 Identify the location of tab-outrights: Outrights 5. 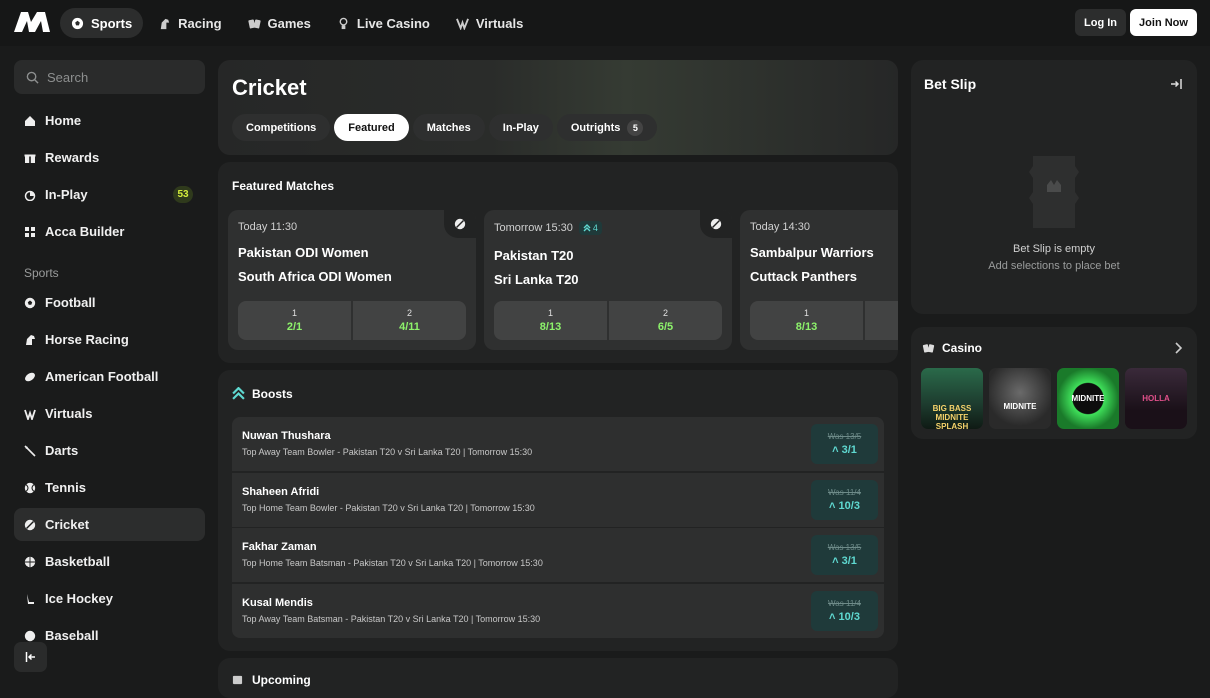
(607, 127).